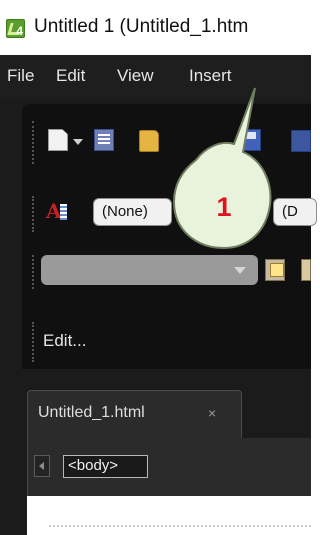 Image resolution: width=320 pixels, height=535 pixels. I want to click on menu-file: File, so click(20, 76).